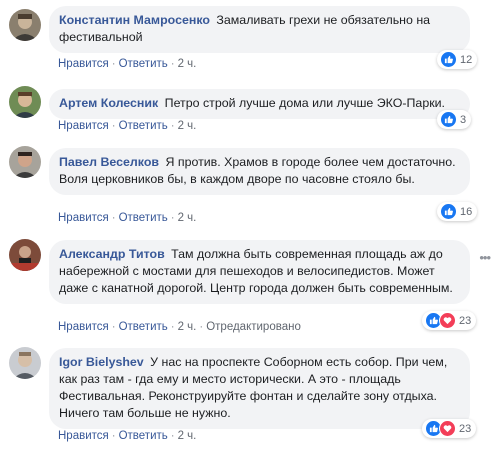  I want to click on reaction-count-value: 16, so click(466, 211).